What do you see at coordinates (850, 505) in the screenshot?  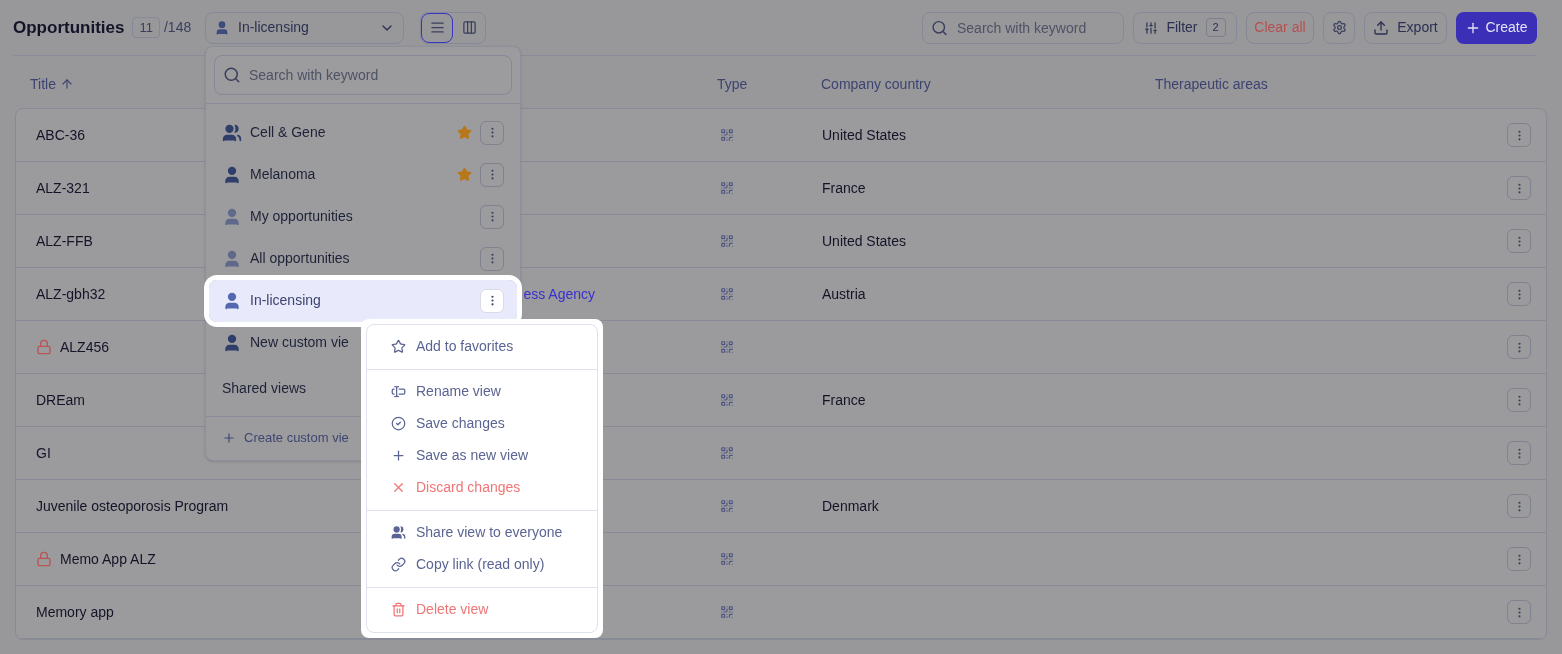 I see `table-cell: Denmark` at bounding box center [850, 505].